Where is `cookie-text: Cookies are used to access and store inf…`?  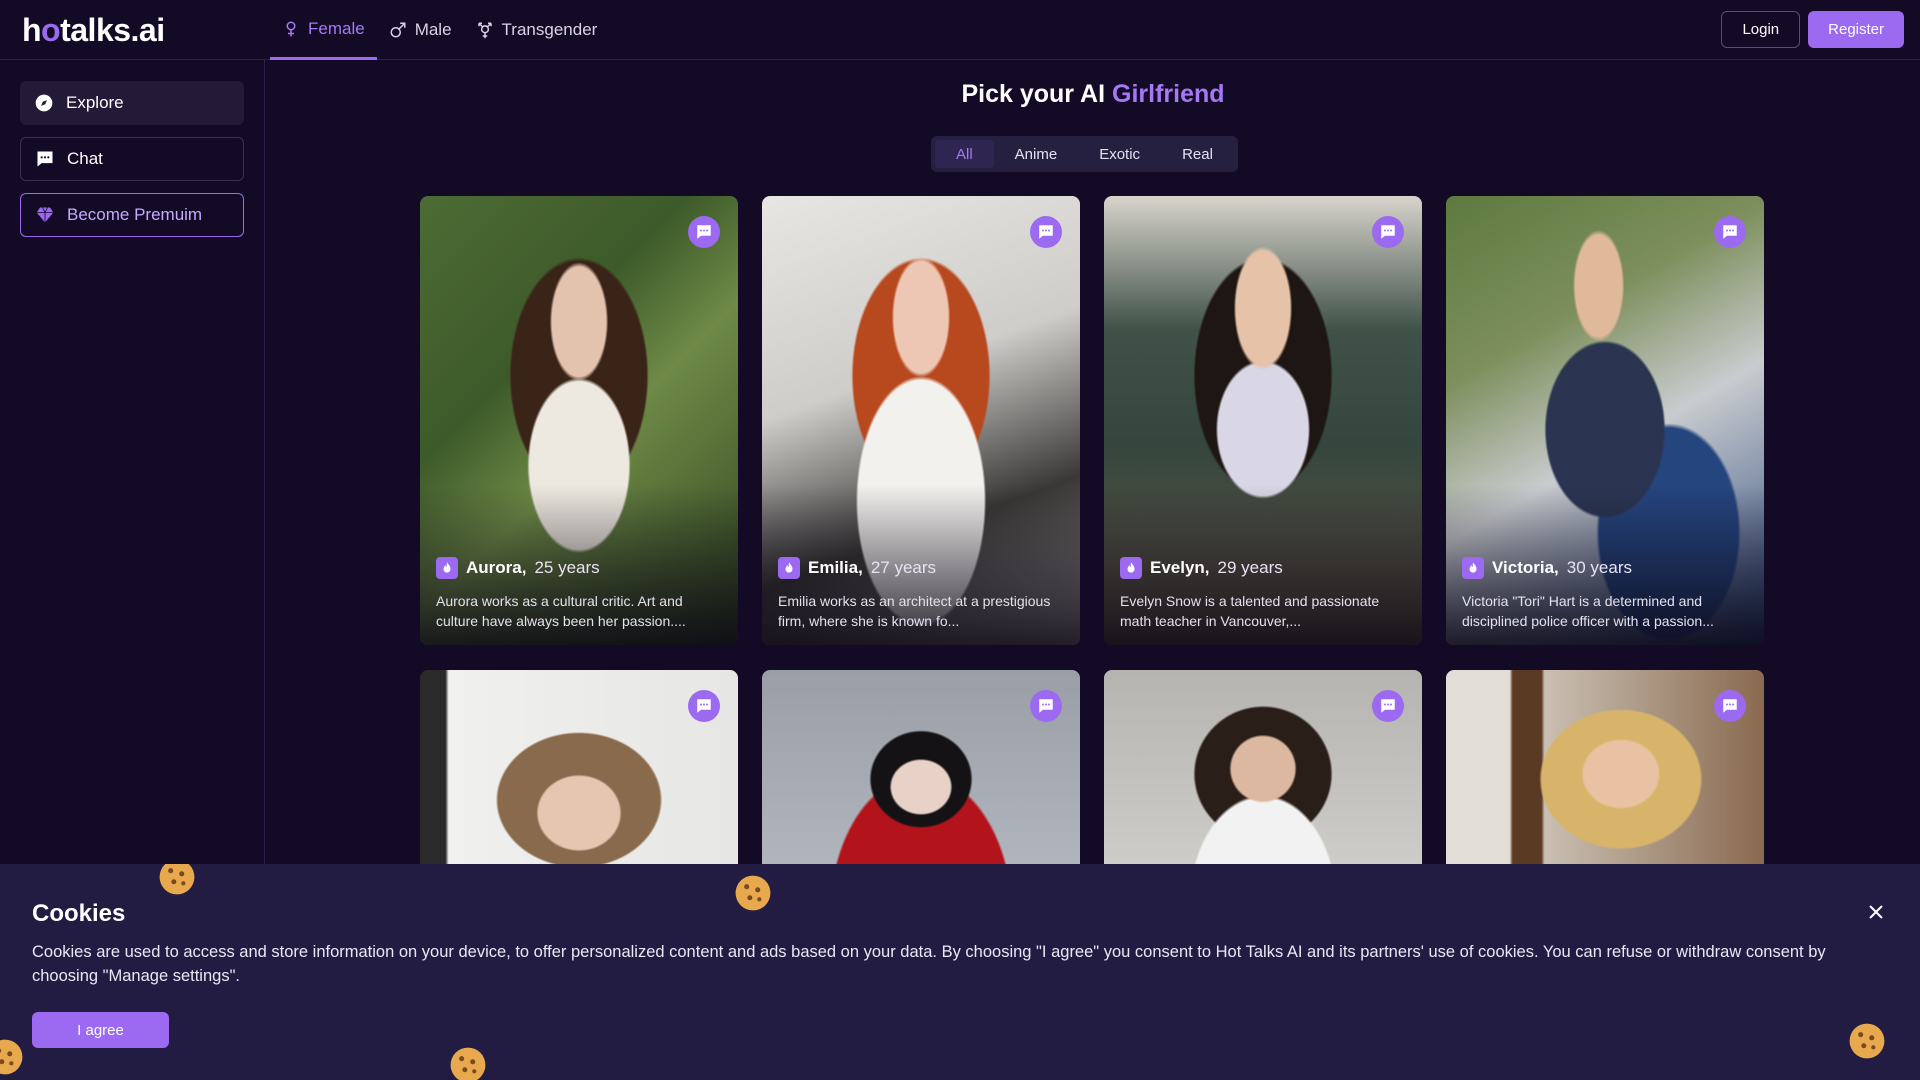
cookie-text: Cookies are used to access and store inf… is located at coordinates (929, 964).